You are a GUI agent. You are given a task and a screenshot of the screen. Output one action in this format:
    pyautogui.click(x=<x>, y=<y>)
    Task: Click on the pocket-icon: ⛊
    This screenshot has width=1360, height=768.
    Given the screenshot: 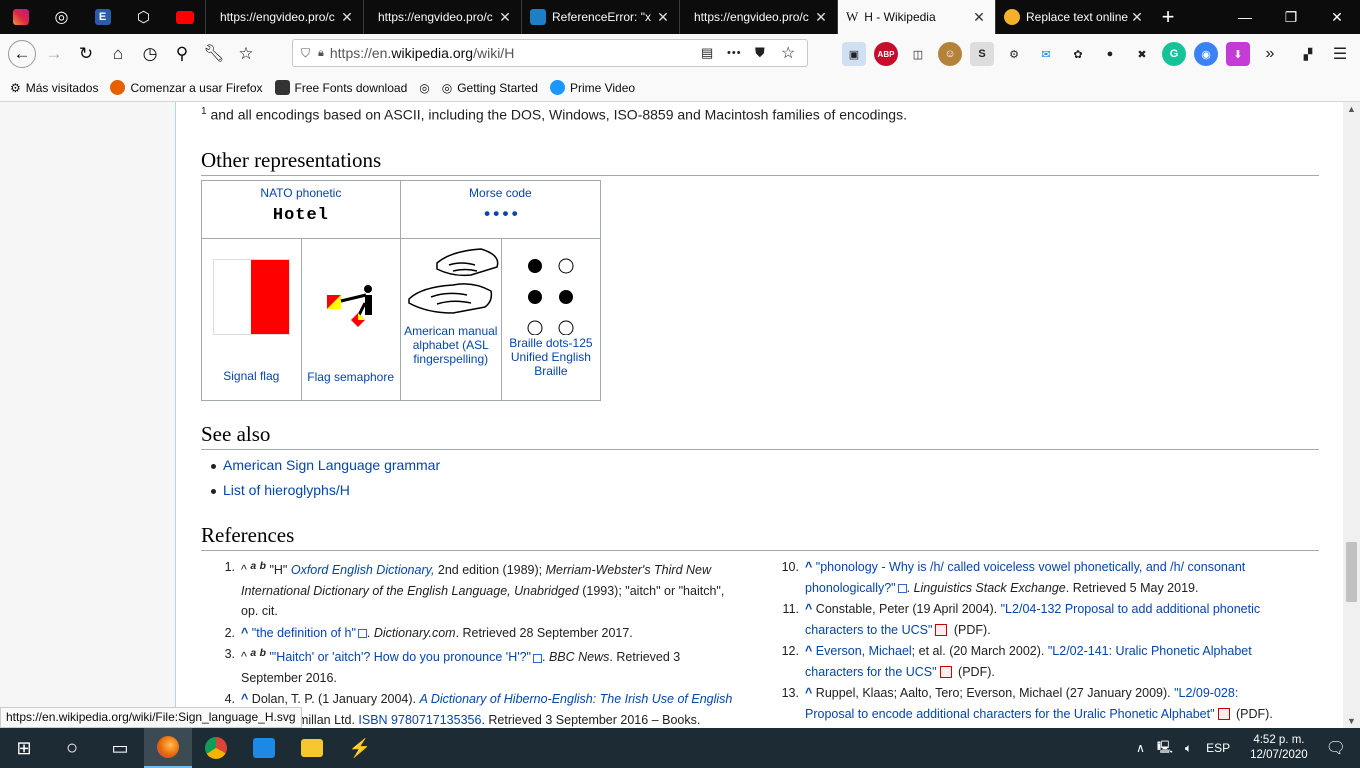 What is the action you would take?
    pyautogui.click(x=768, y=53)
    